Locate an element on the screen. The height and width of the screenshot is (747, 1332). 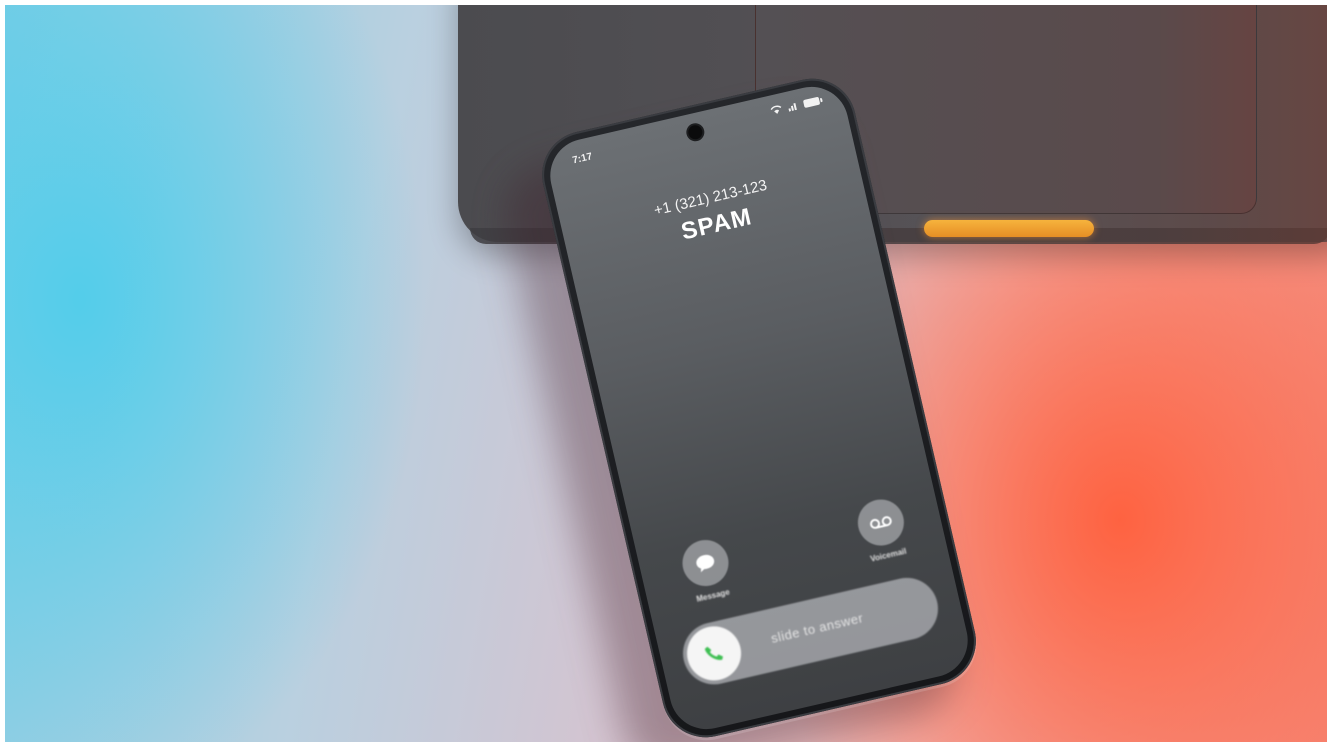
phone-icon is located at coordinates (713, 653).